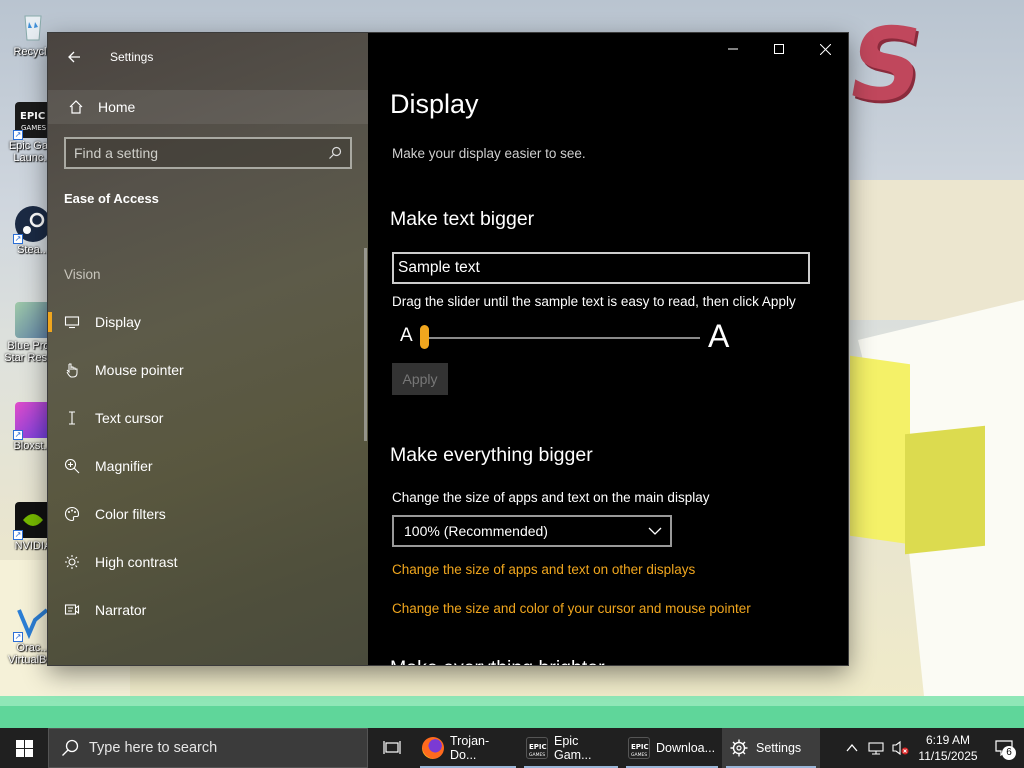 The image size is (1024, 768). What do you see at coordinates (33, 320) in the screenshot?
I see `game-icon` at bounding box center [33, 320].